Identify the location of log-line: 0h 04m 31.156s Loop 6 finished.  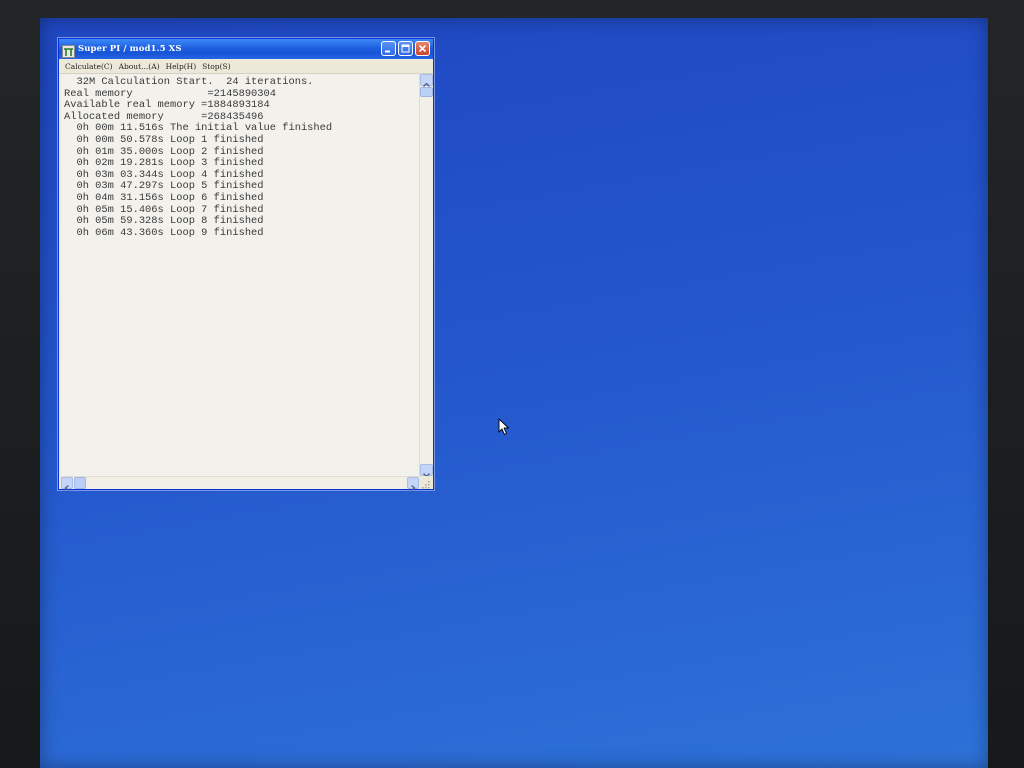
(164, 197).